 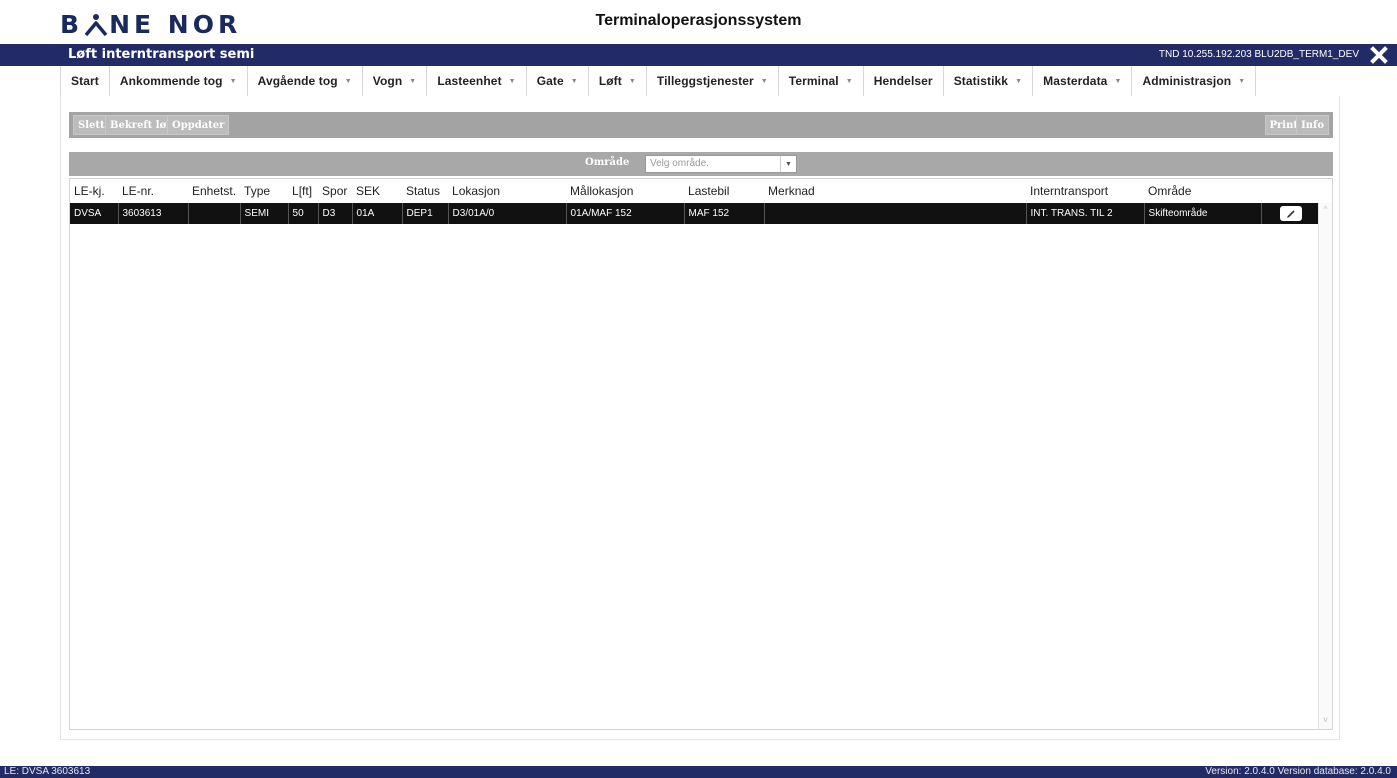 What do you see at coordinates (198, 125) in the screenshot?
I see `update-button: Oppdater` at bounding box center [198, 125].